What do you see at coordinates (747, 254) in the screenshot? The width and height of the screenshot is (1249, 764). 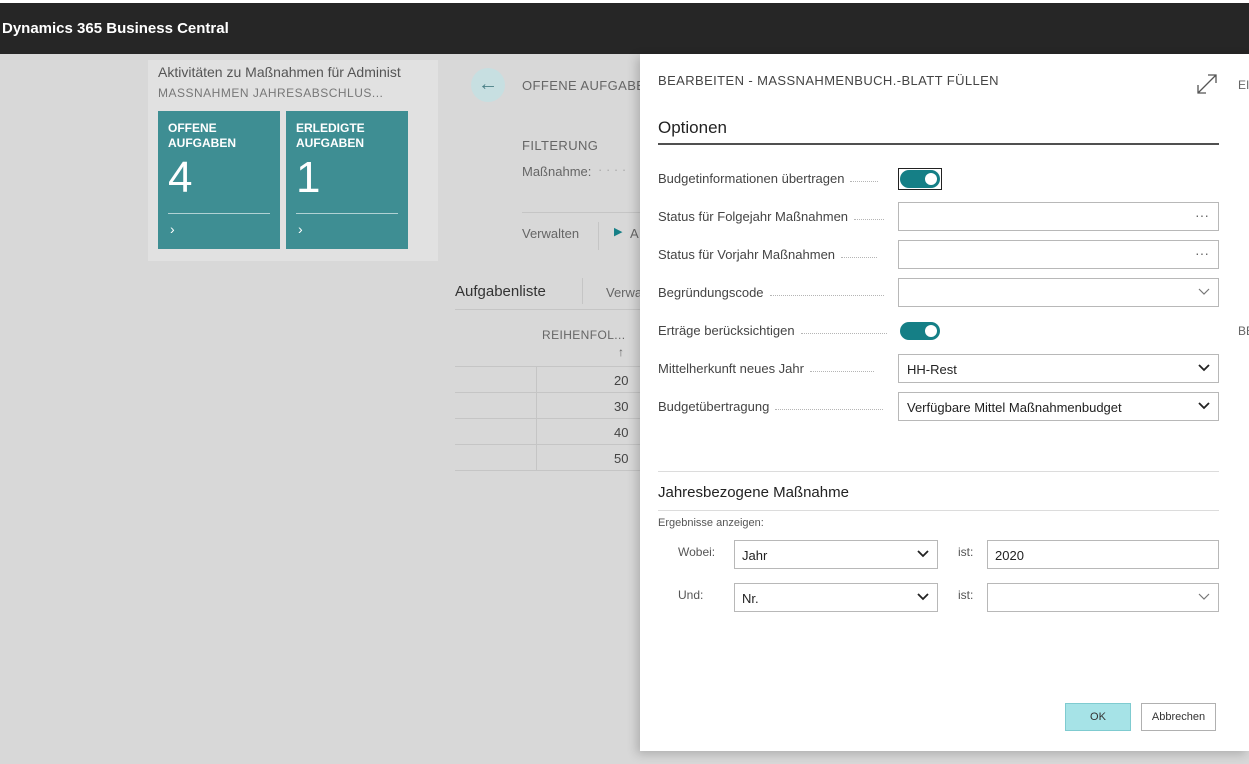 I see `label-text: Status für Vorjahr Maßnahmen` at bounding box center [747, 254].